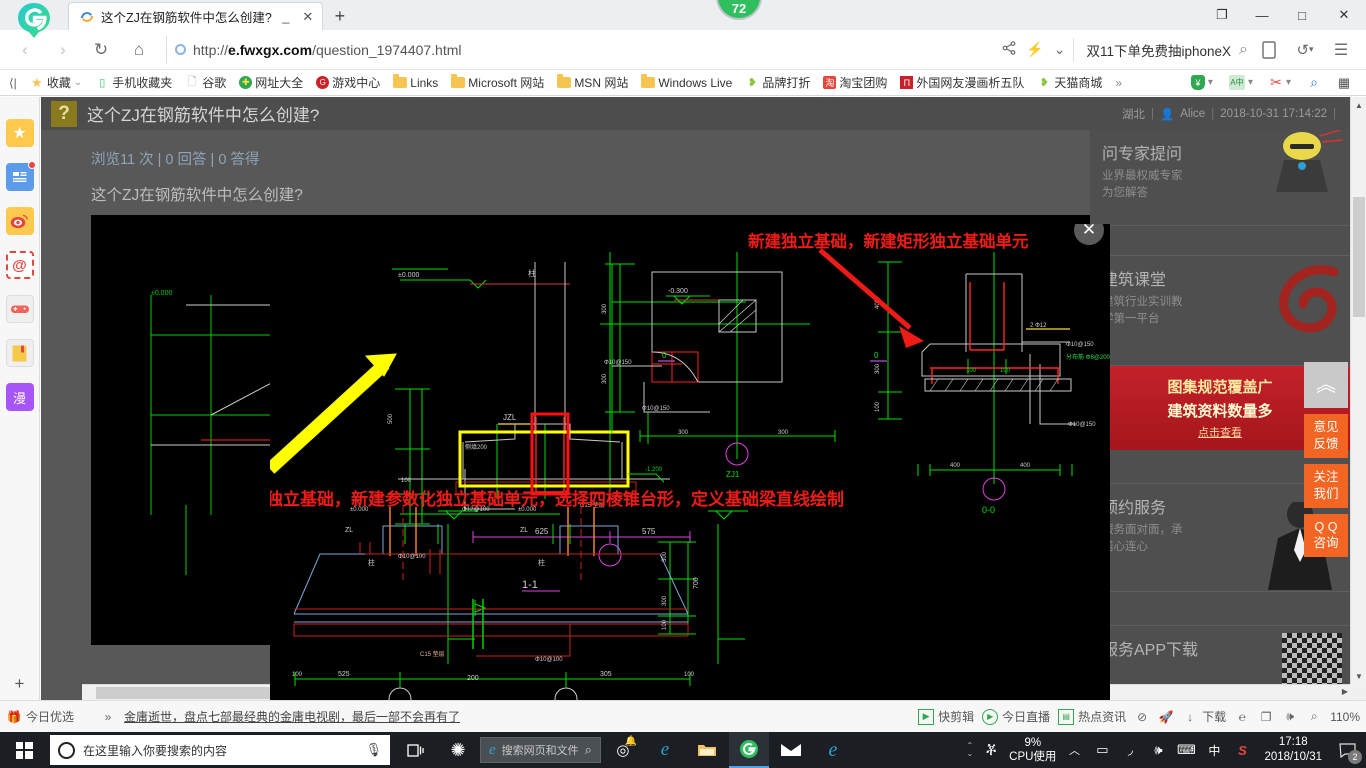  What do you see at coordinates (24, 750) in the screenshot?
I see `start-button` at bounding box center [24, 750].